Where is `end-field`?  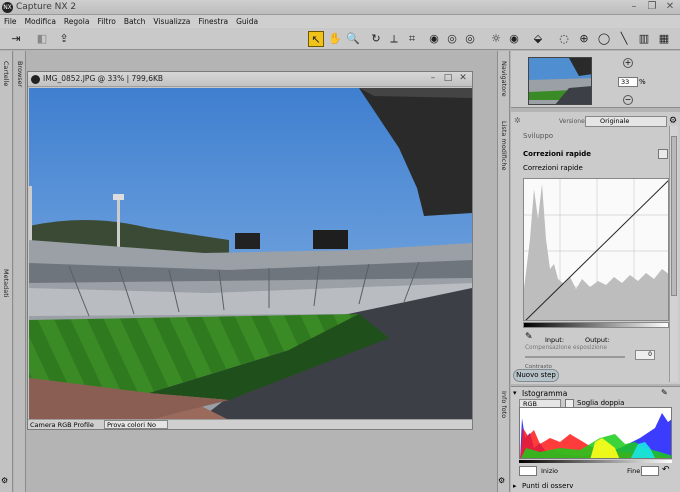
end-field is located at coordinates (650, 471).